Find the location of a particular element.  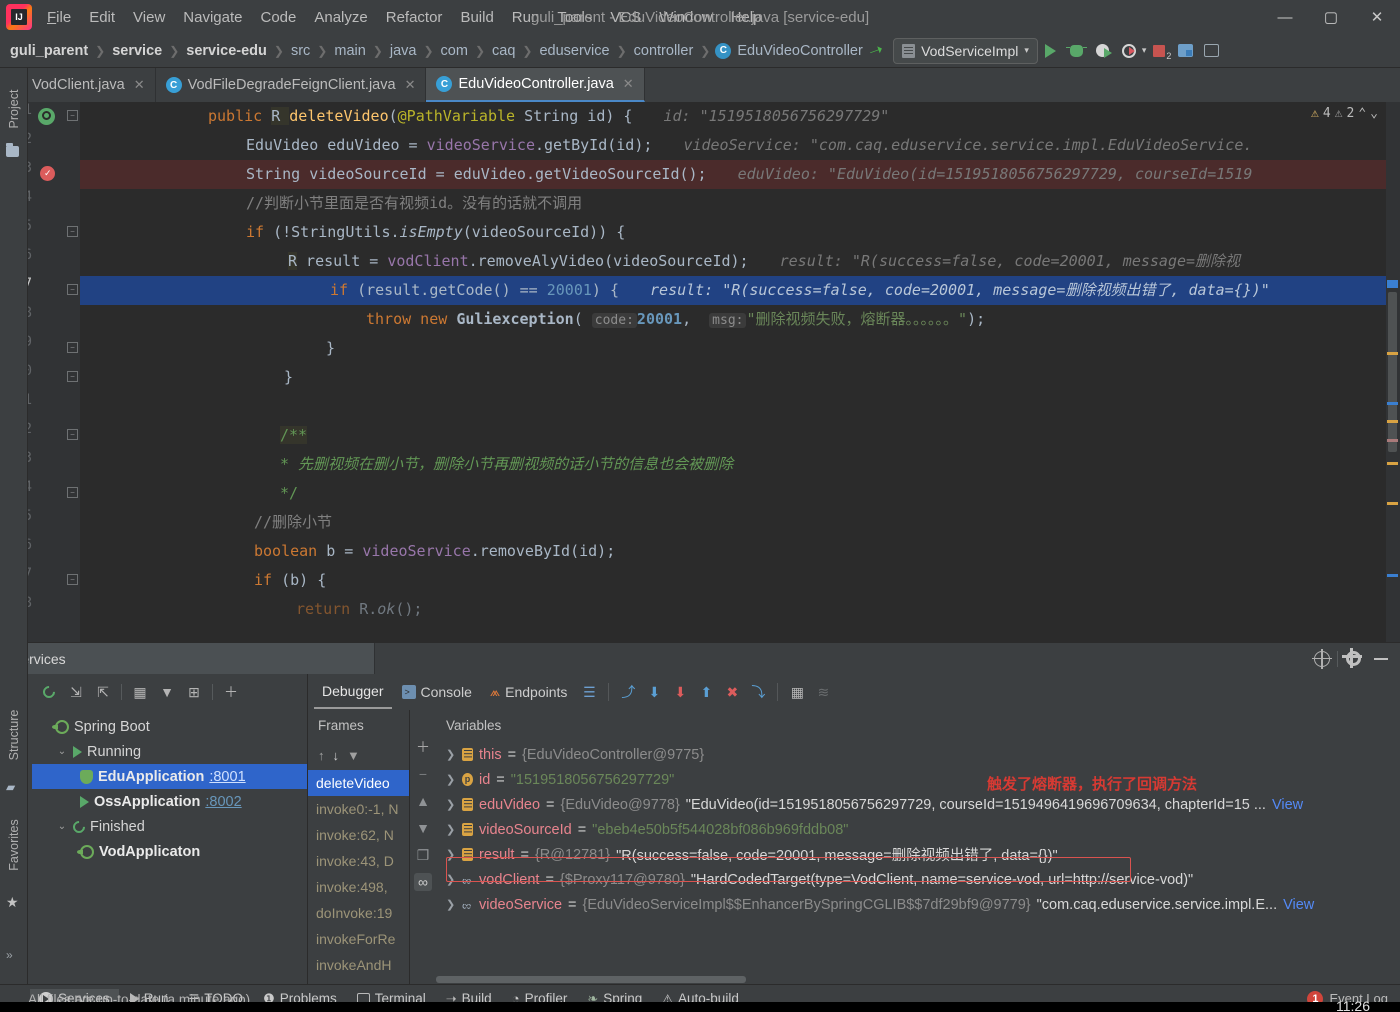

frame-item: deleteVideo is located at coordinates (358, 783).